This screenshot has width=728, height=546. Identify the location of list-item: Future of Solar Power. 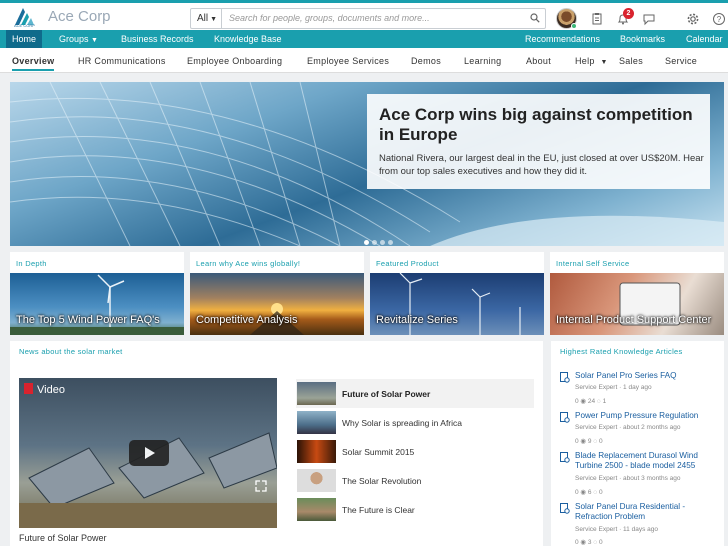
(415, 393).